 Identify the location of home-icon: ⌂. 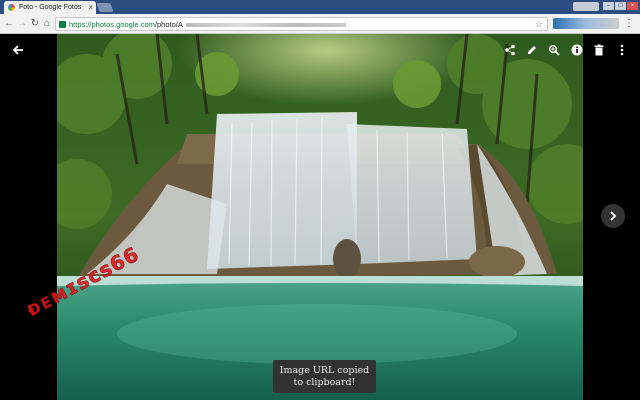
(47, 23).